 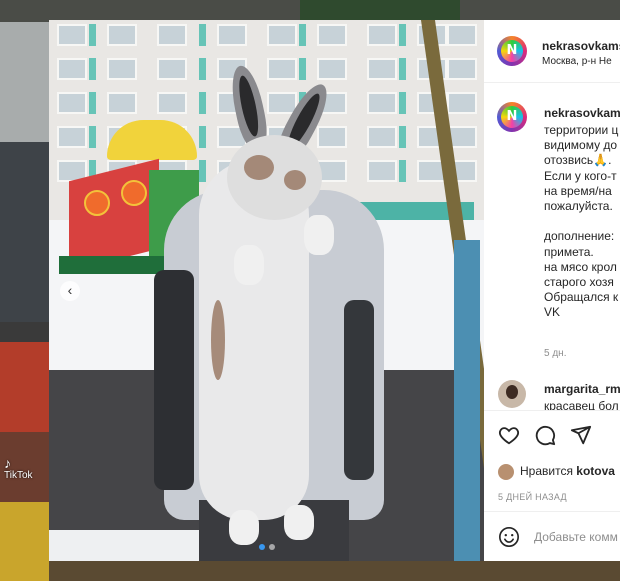 I want to click on heart-icon, so click(x=509, y=435).